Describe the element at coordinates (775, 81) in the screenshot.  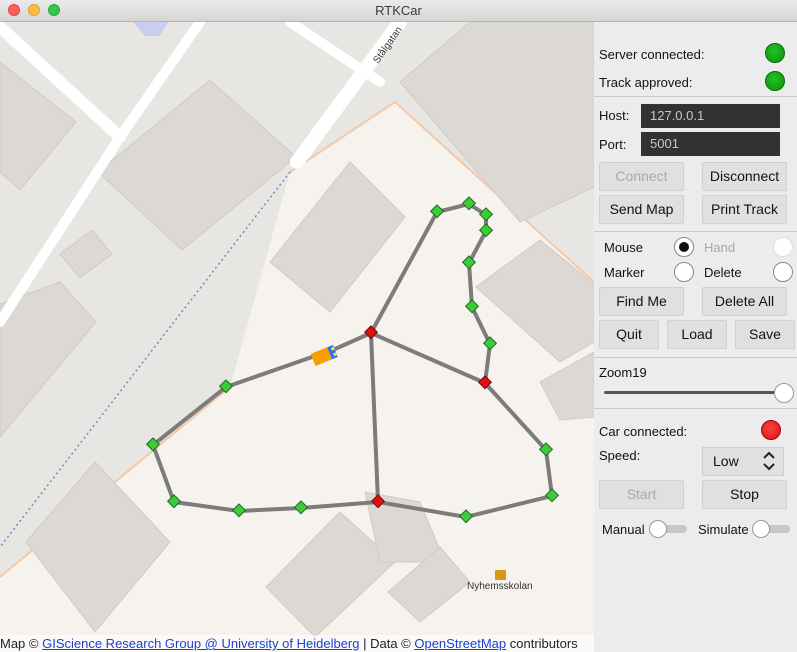
I see `track-approved-indicator` at that location.